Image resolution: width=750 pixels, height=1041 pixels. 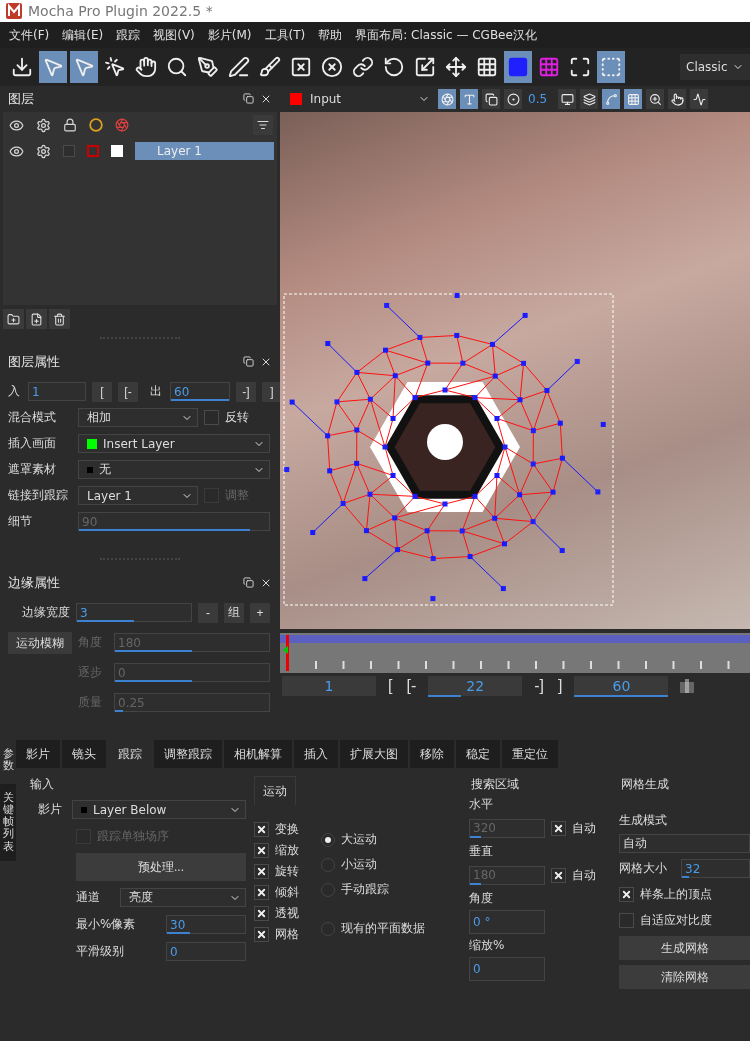 I want to click on new-group-button, so click(x=13, y=319).